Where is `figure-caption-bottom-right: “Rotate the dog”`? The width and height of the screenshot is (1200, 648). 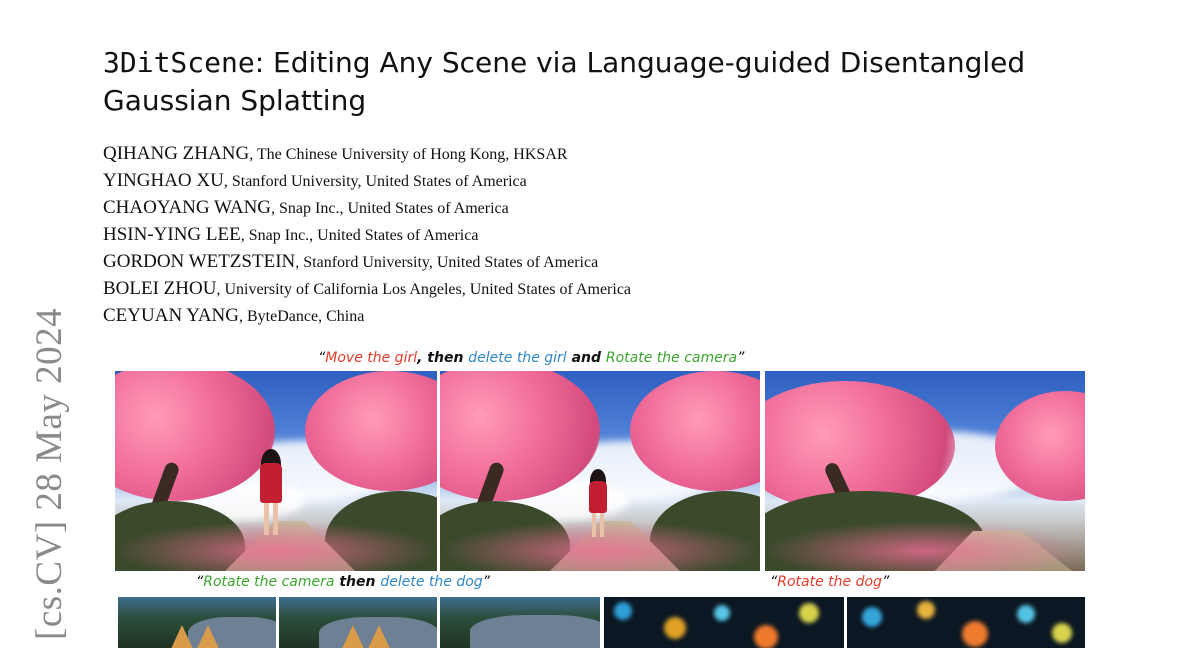 figure-caption-bottom-right: “Rotate the dog” is located at coordinates (829, 582).